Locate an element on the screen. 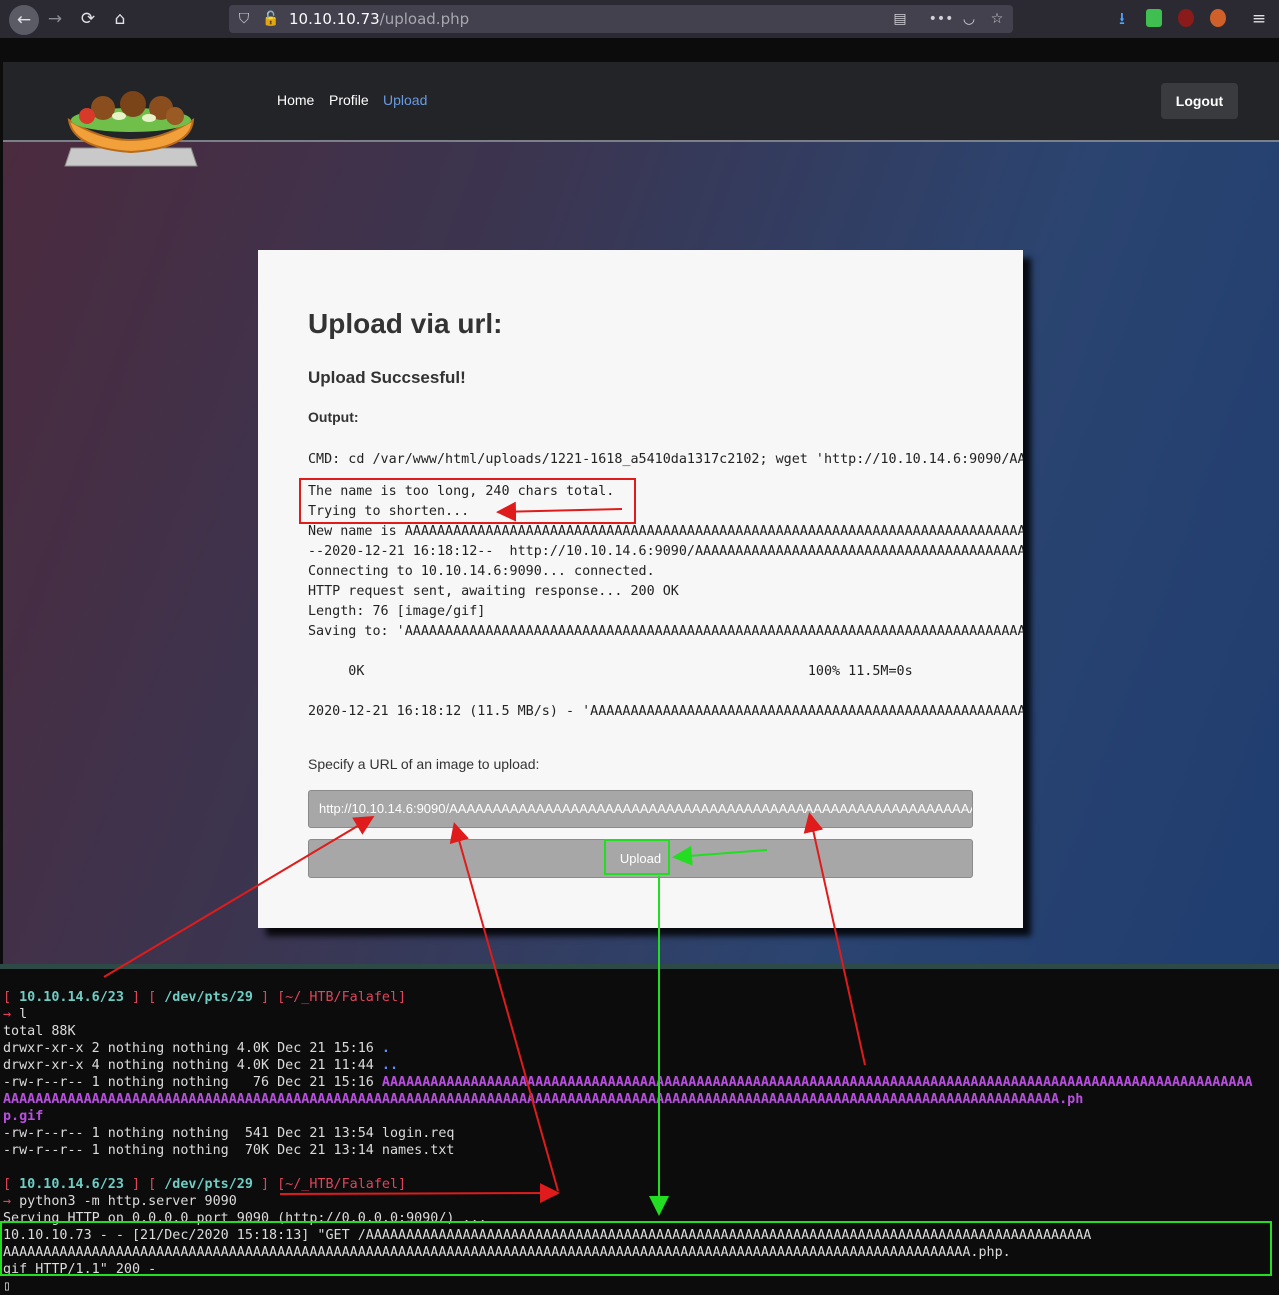  extension-green-icon is located at coordinates (1154, 18).